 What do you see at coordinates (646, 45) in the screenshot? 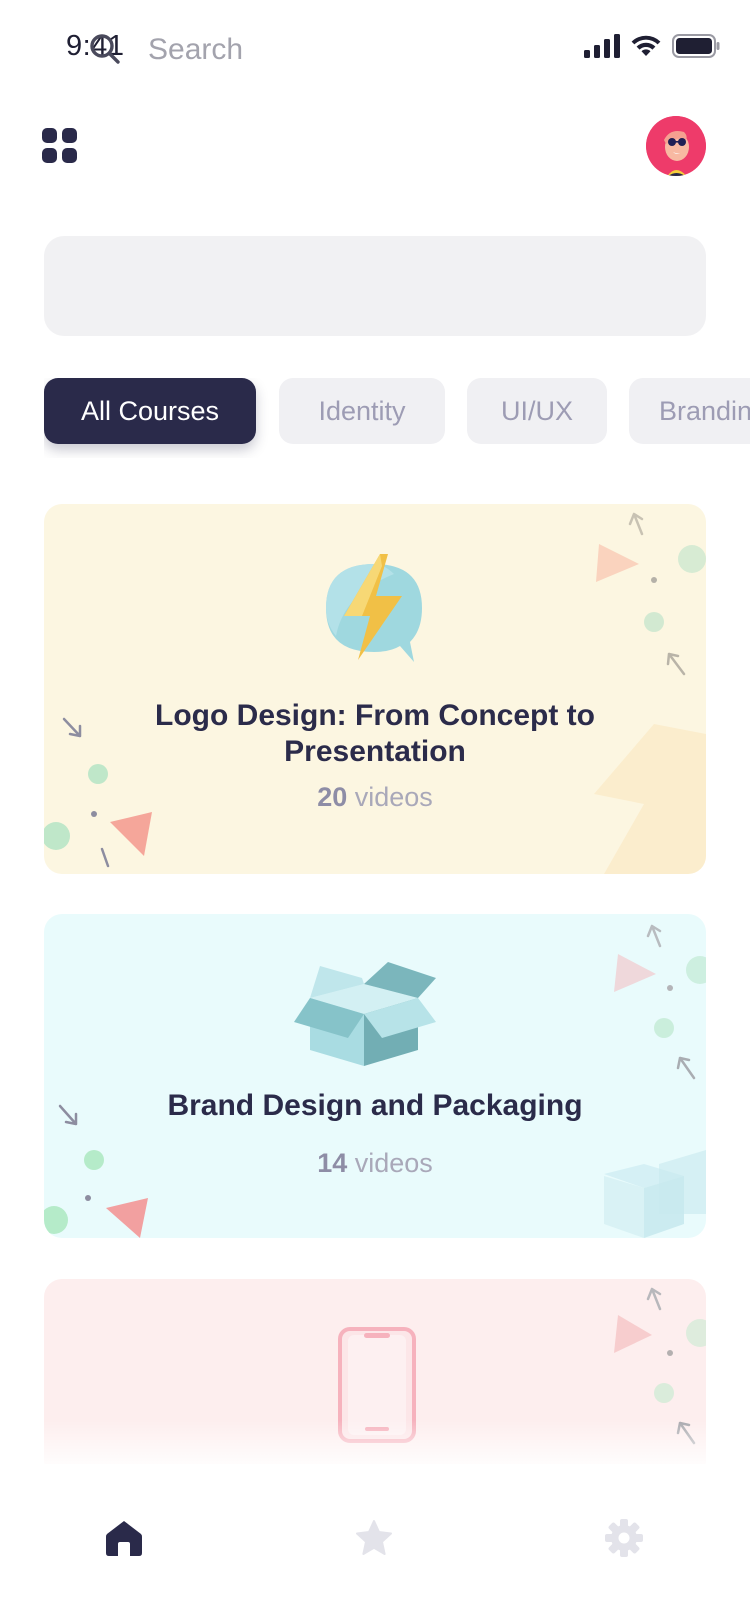
I see `wifi-icon` at bounding box center [646, 45].